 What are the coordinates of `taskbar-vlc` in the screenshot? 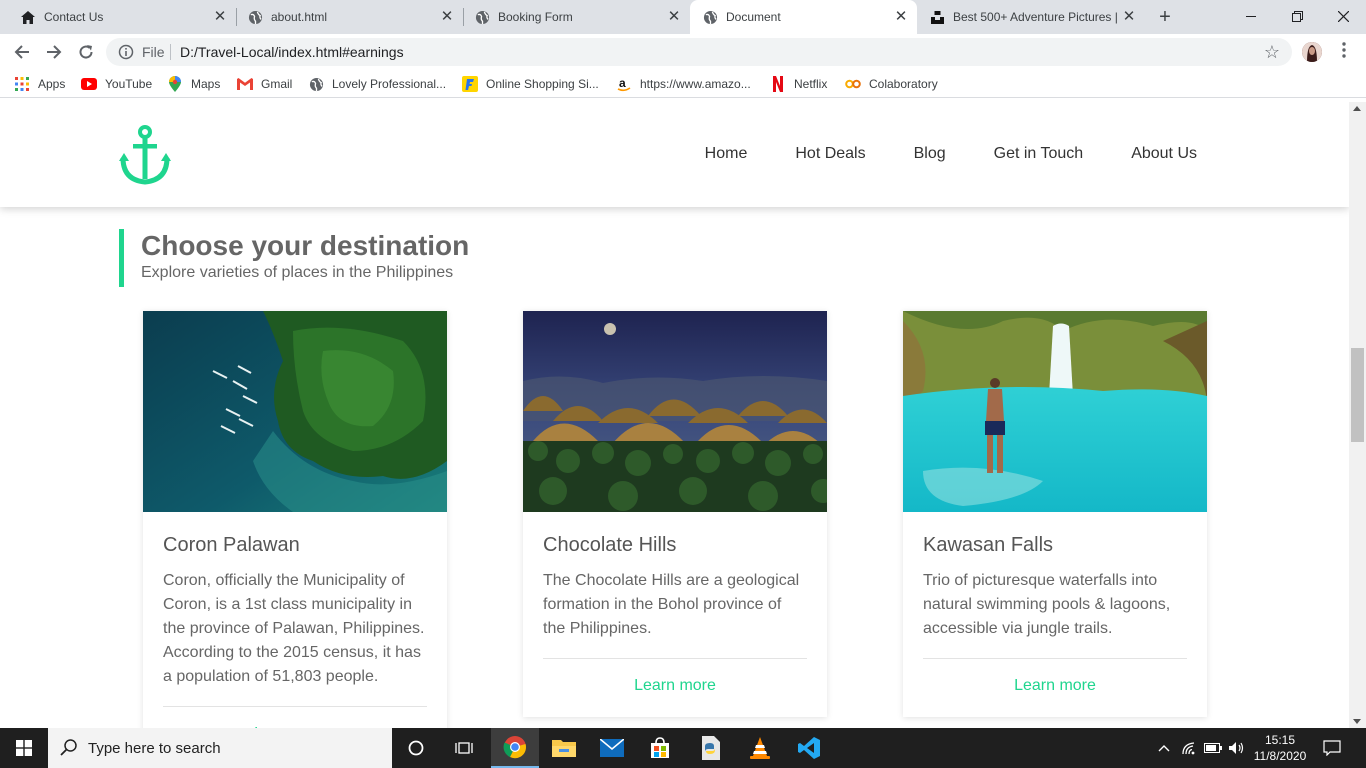 It's located at (760, 748).